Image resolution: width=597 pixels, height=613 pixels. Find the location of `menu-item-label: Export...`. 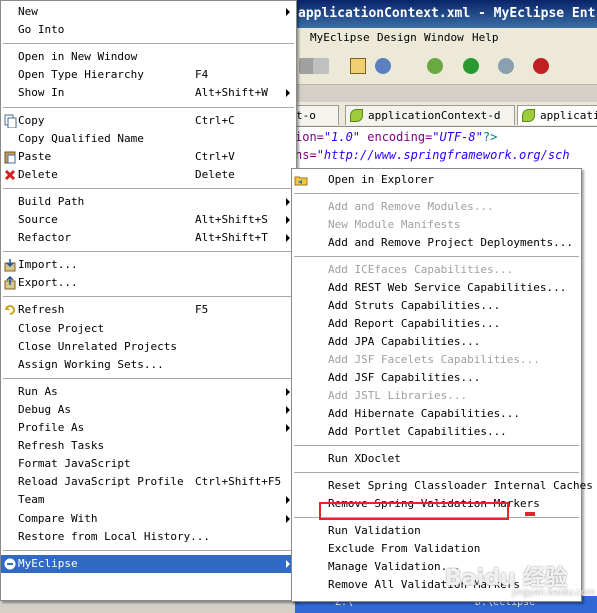

menu-item-label: Export... is located at coordinates (48, 283).